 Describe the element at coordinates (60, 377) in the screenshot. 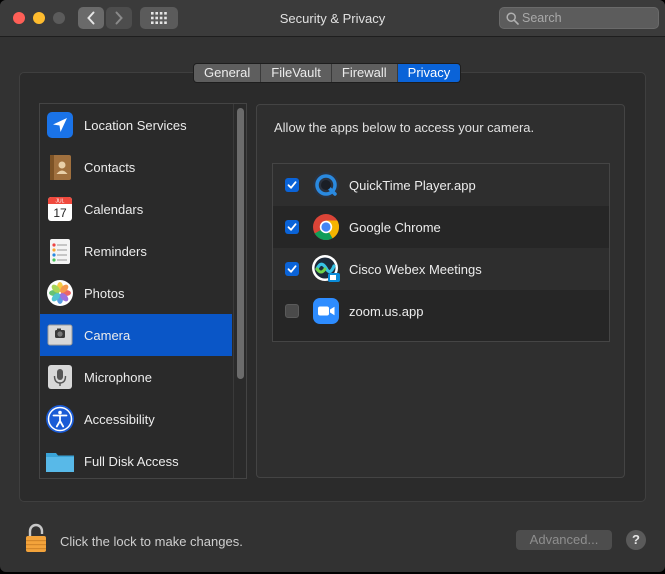

I see `microphone-icon` at that location.